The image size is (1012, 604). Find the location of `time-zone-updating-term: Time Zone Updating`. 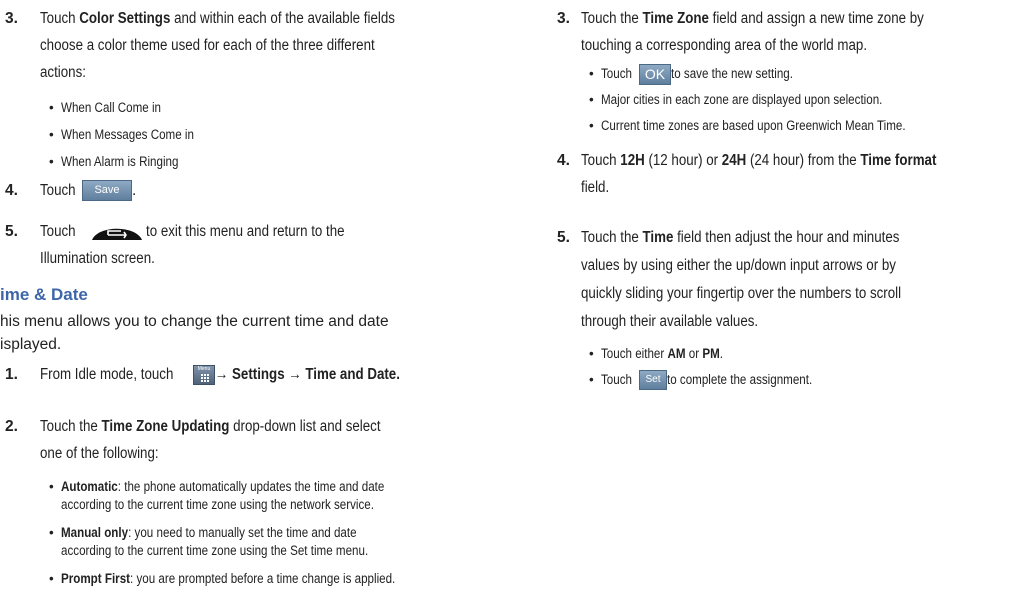

time-zone-updating-term: Time Zone Updating is located at coordinates (165, 426).